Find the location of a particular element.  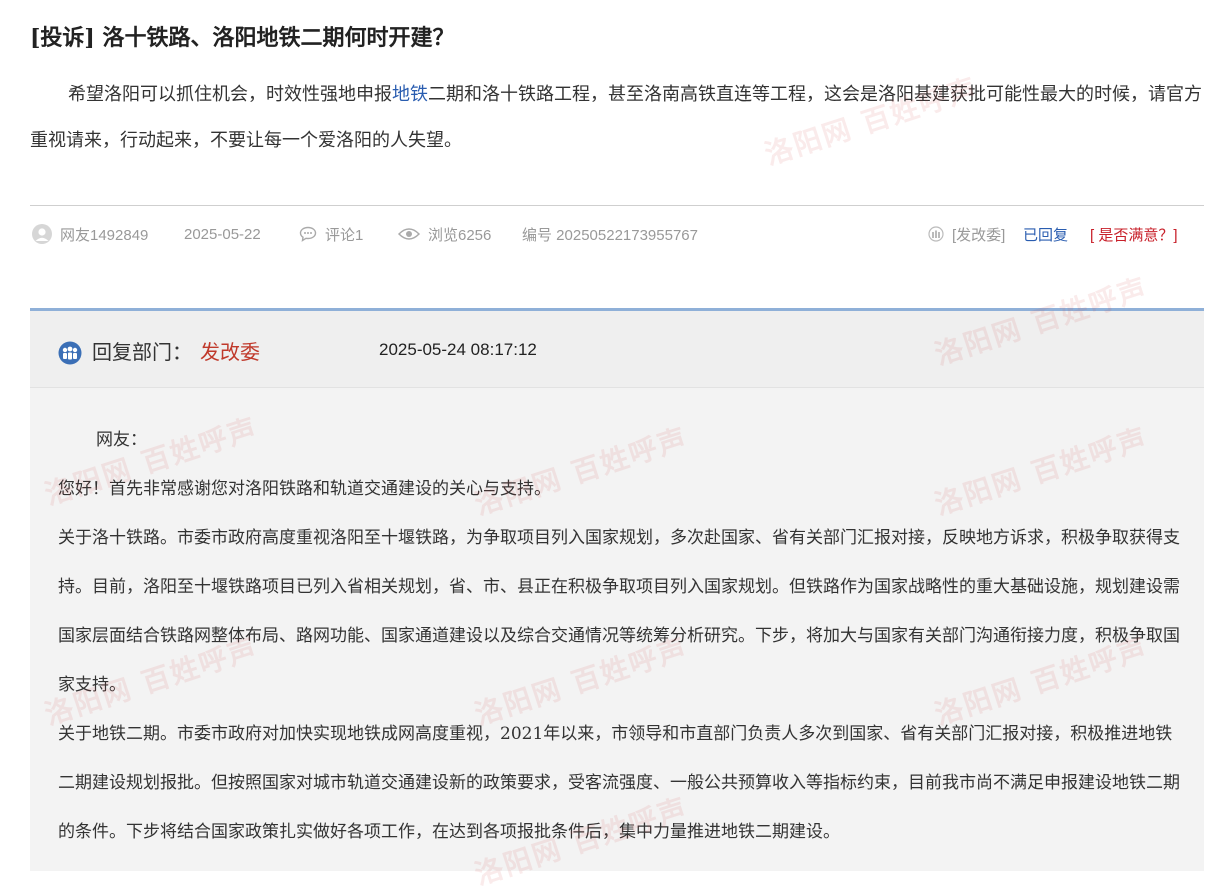

department-tag: [发改委] is located at coordinates (966, 234).